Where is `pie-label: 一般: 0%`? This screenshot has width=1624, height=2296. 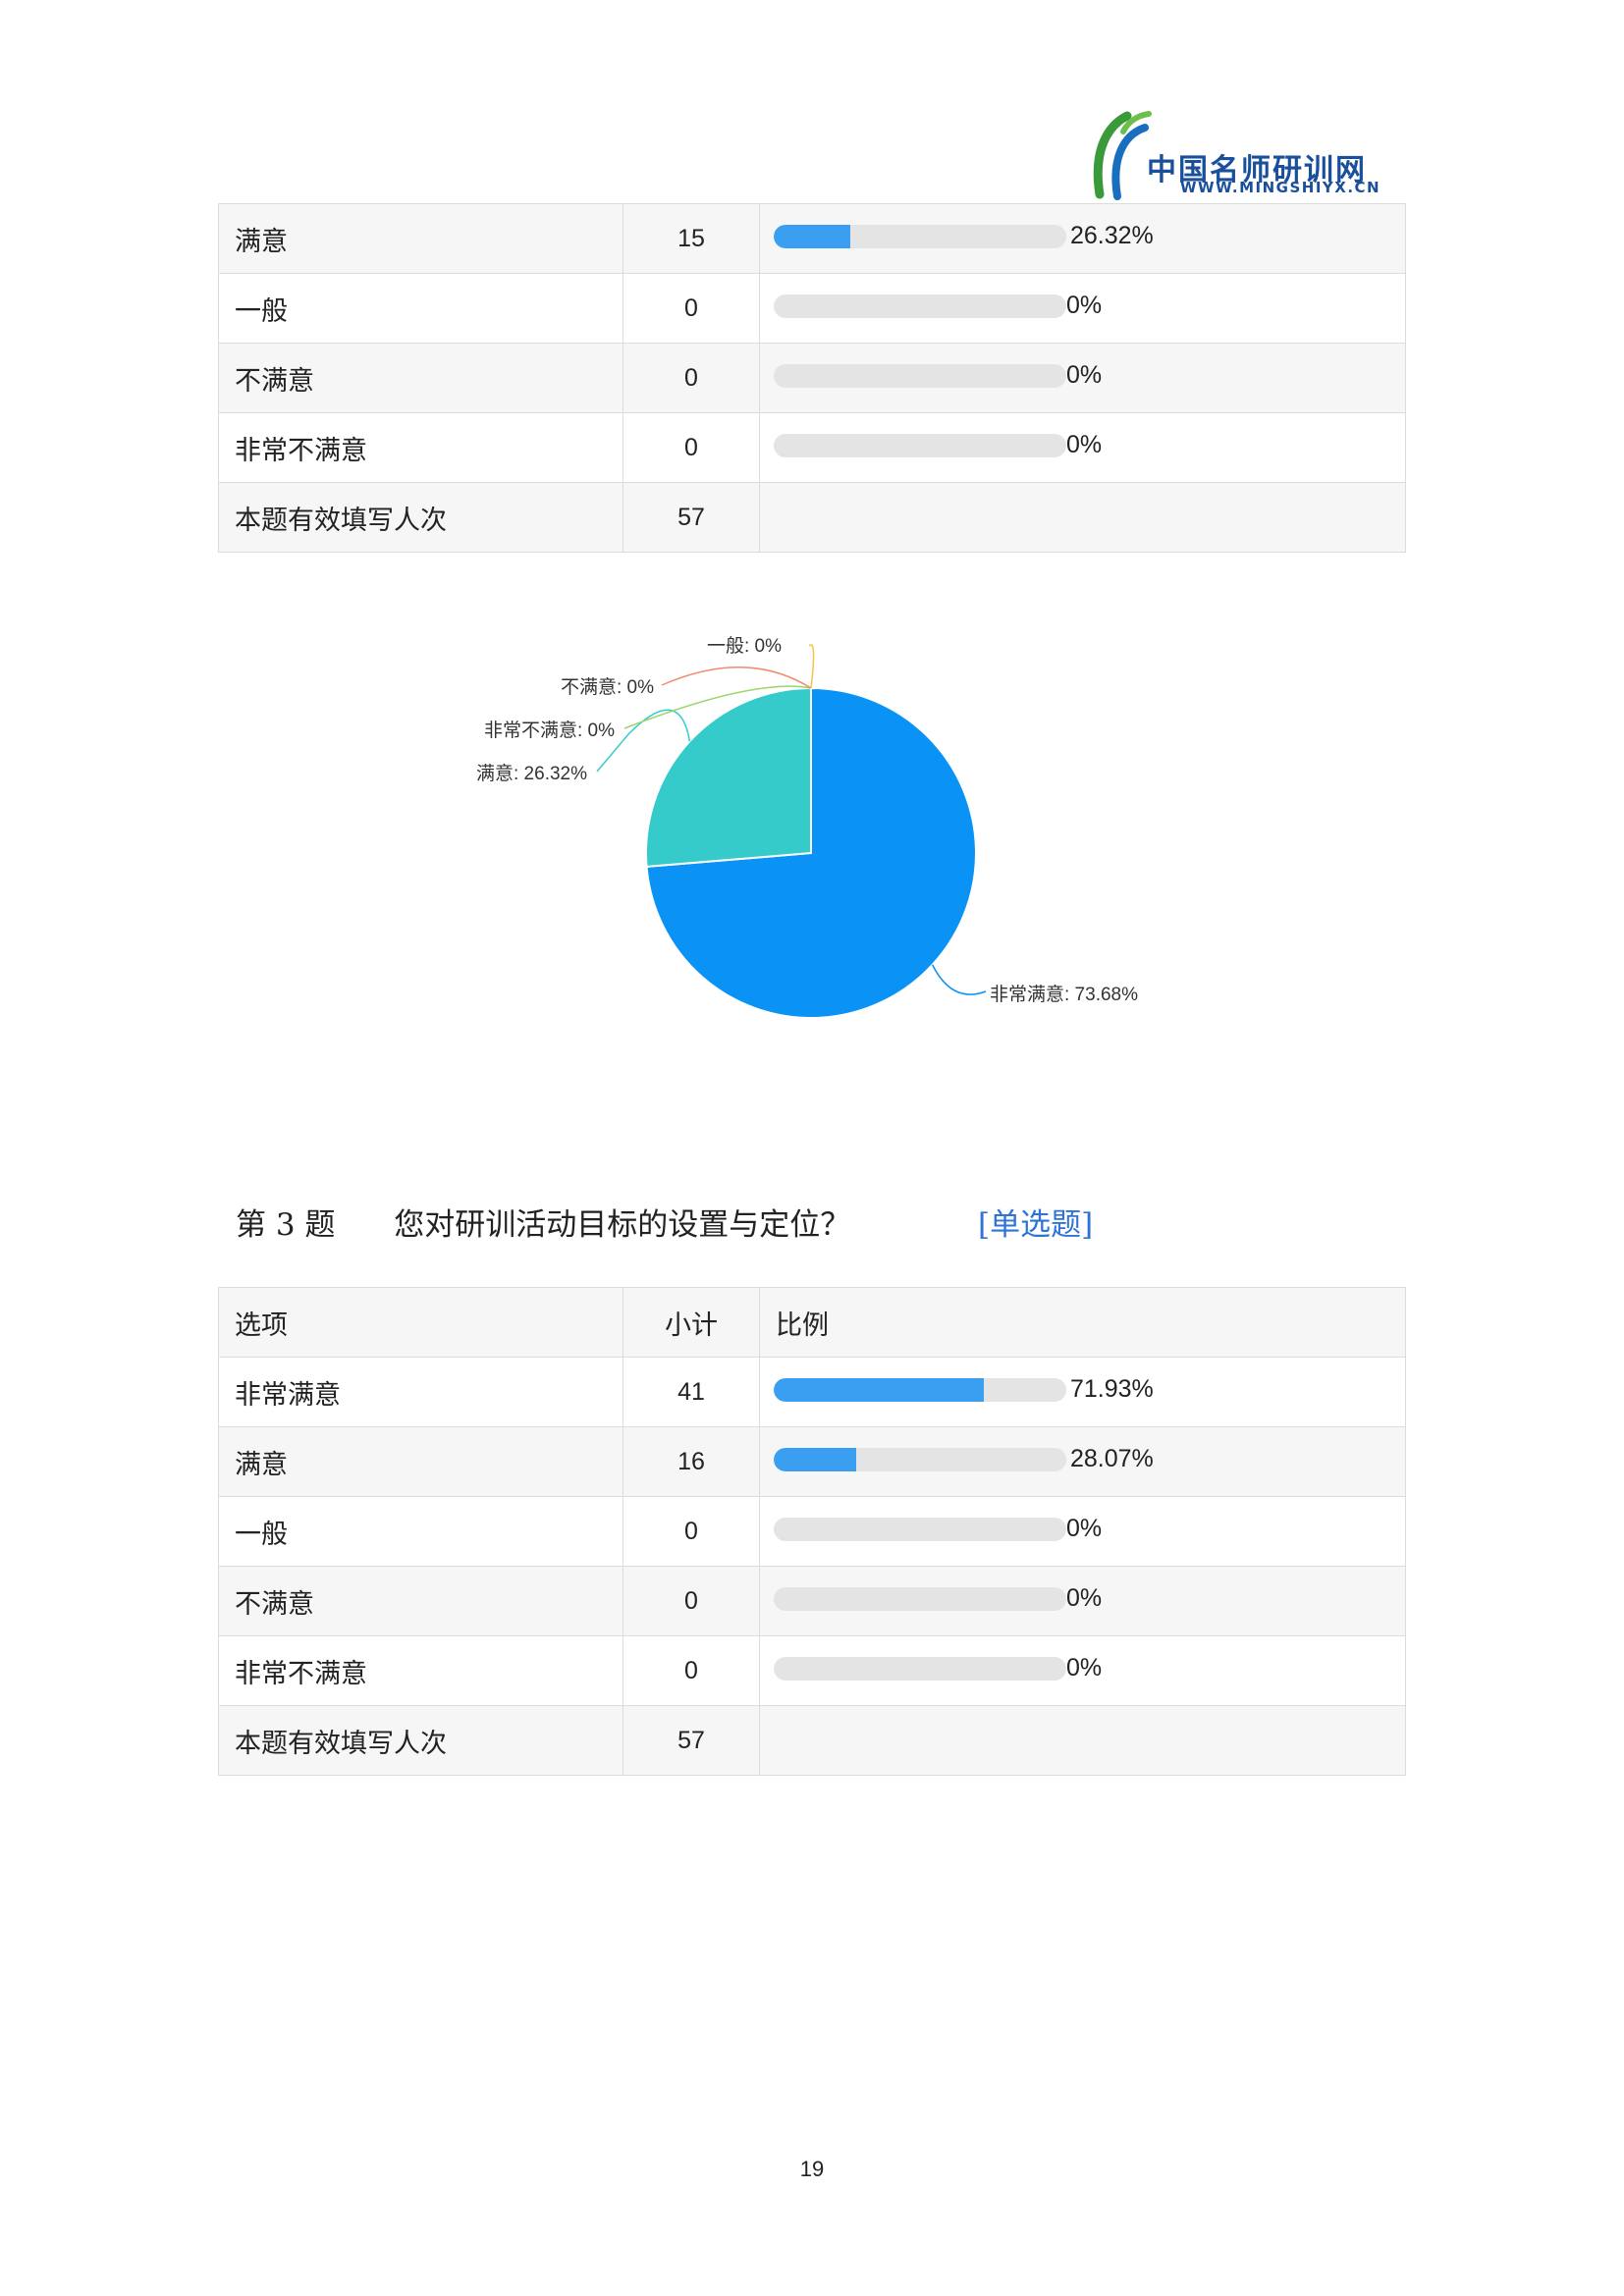 pie-label: 一般: 0% is located at coordinates (744, 646).